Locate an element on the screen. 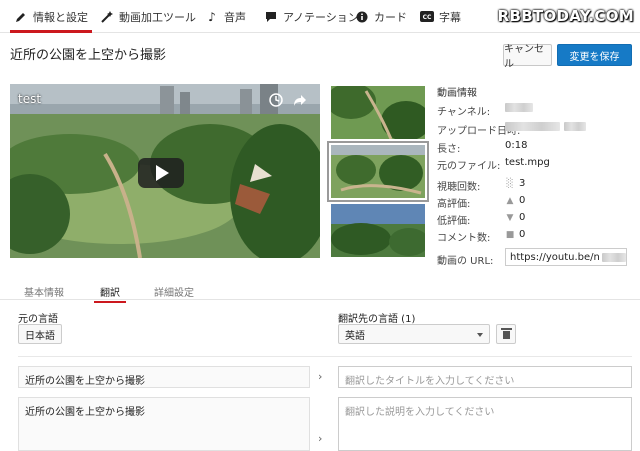  thumbs-up-icon: ▲ is located at coordinates (510, 200).